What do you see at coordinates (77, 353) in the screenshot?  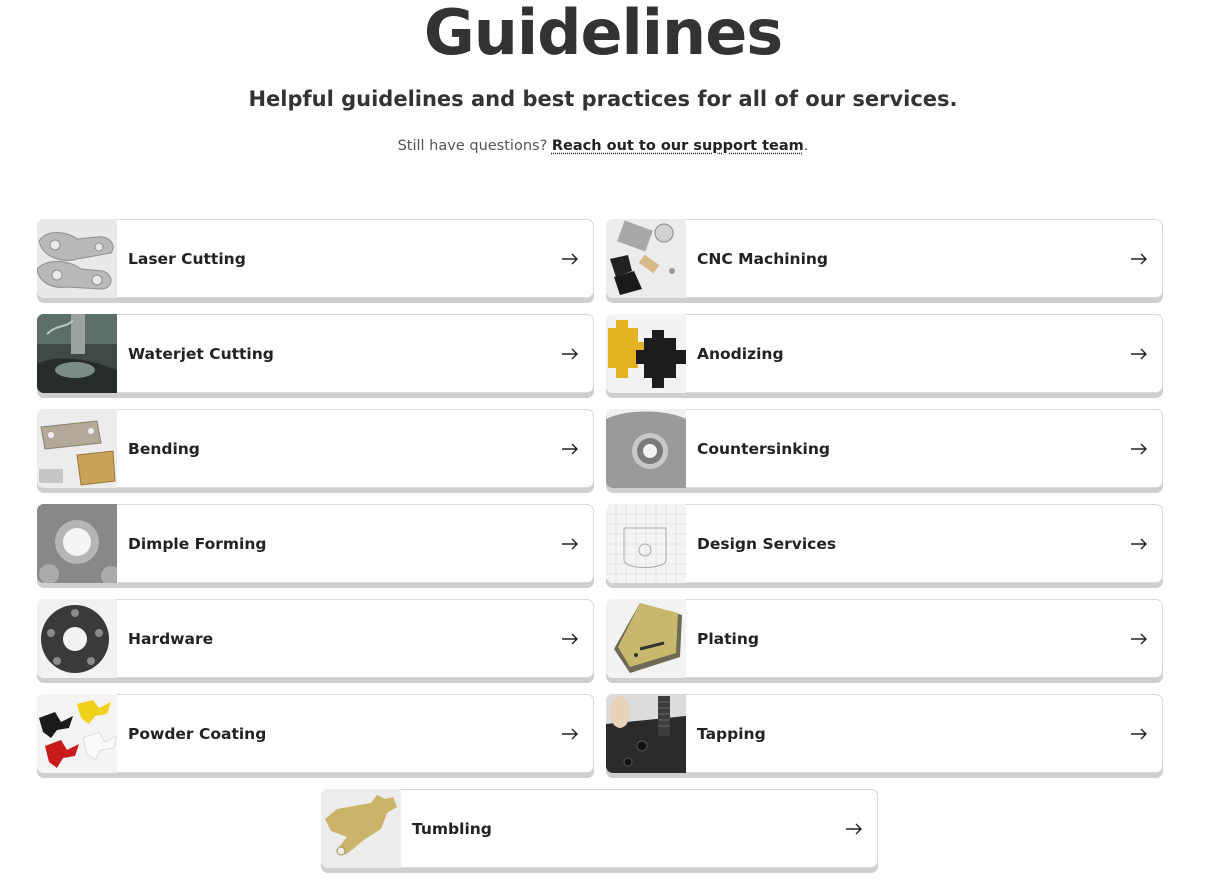 I see `waterjet-cutting-thumbnail` at bounding box center [77, 353].